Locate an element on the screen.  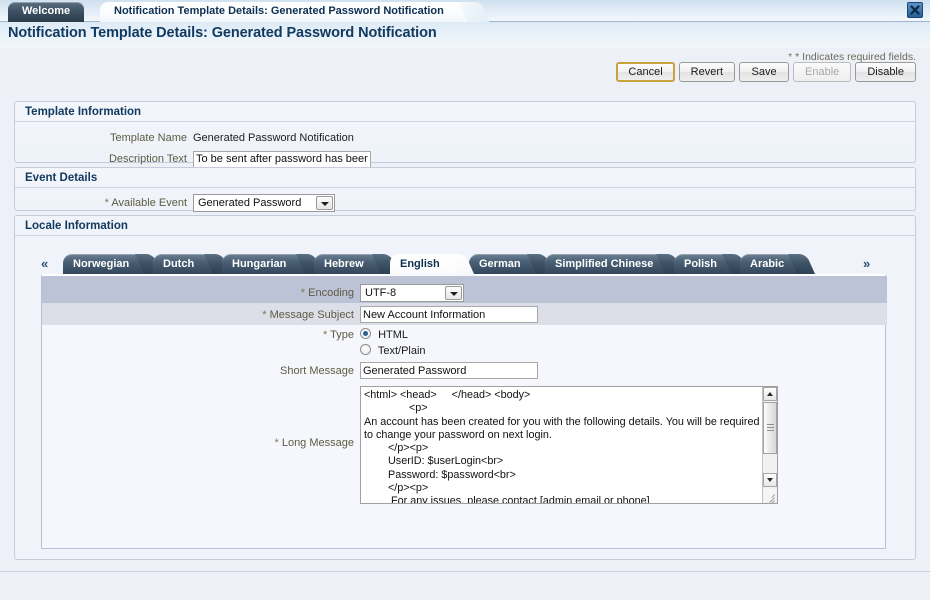
locale-tab-arabic: Arabic is located at coordinates (771, 265).